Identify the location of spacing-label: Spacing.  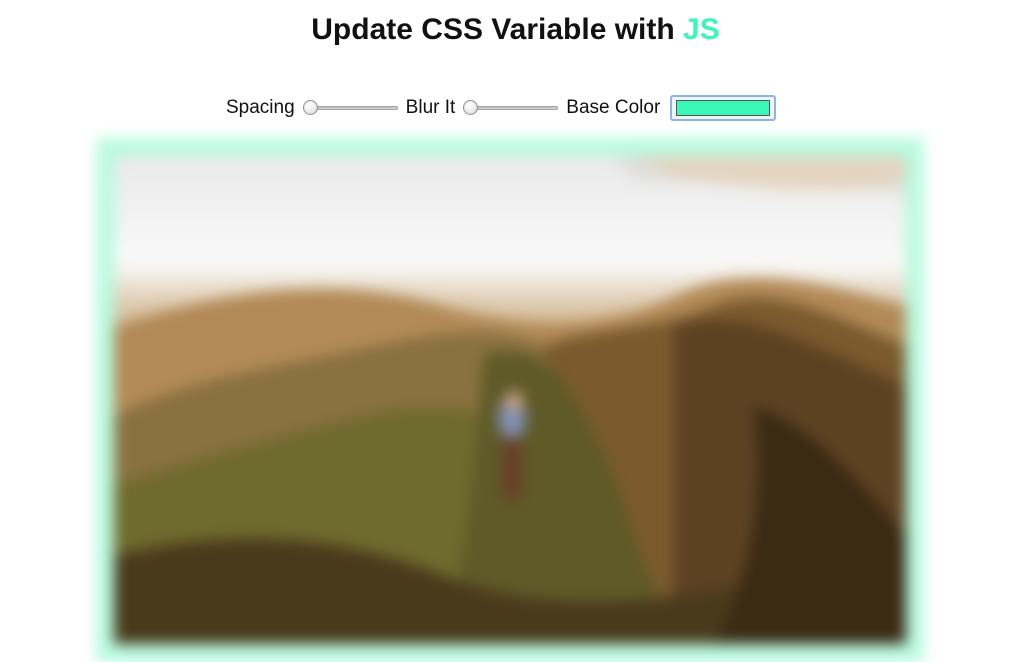
(260, 107).